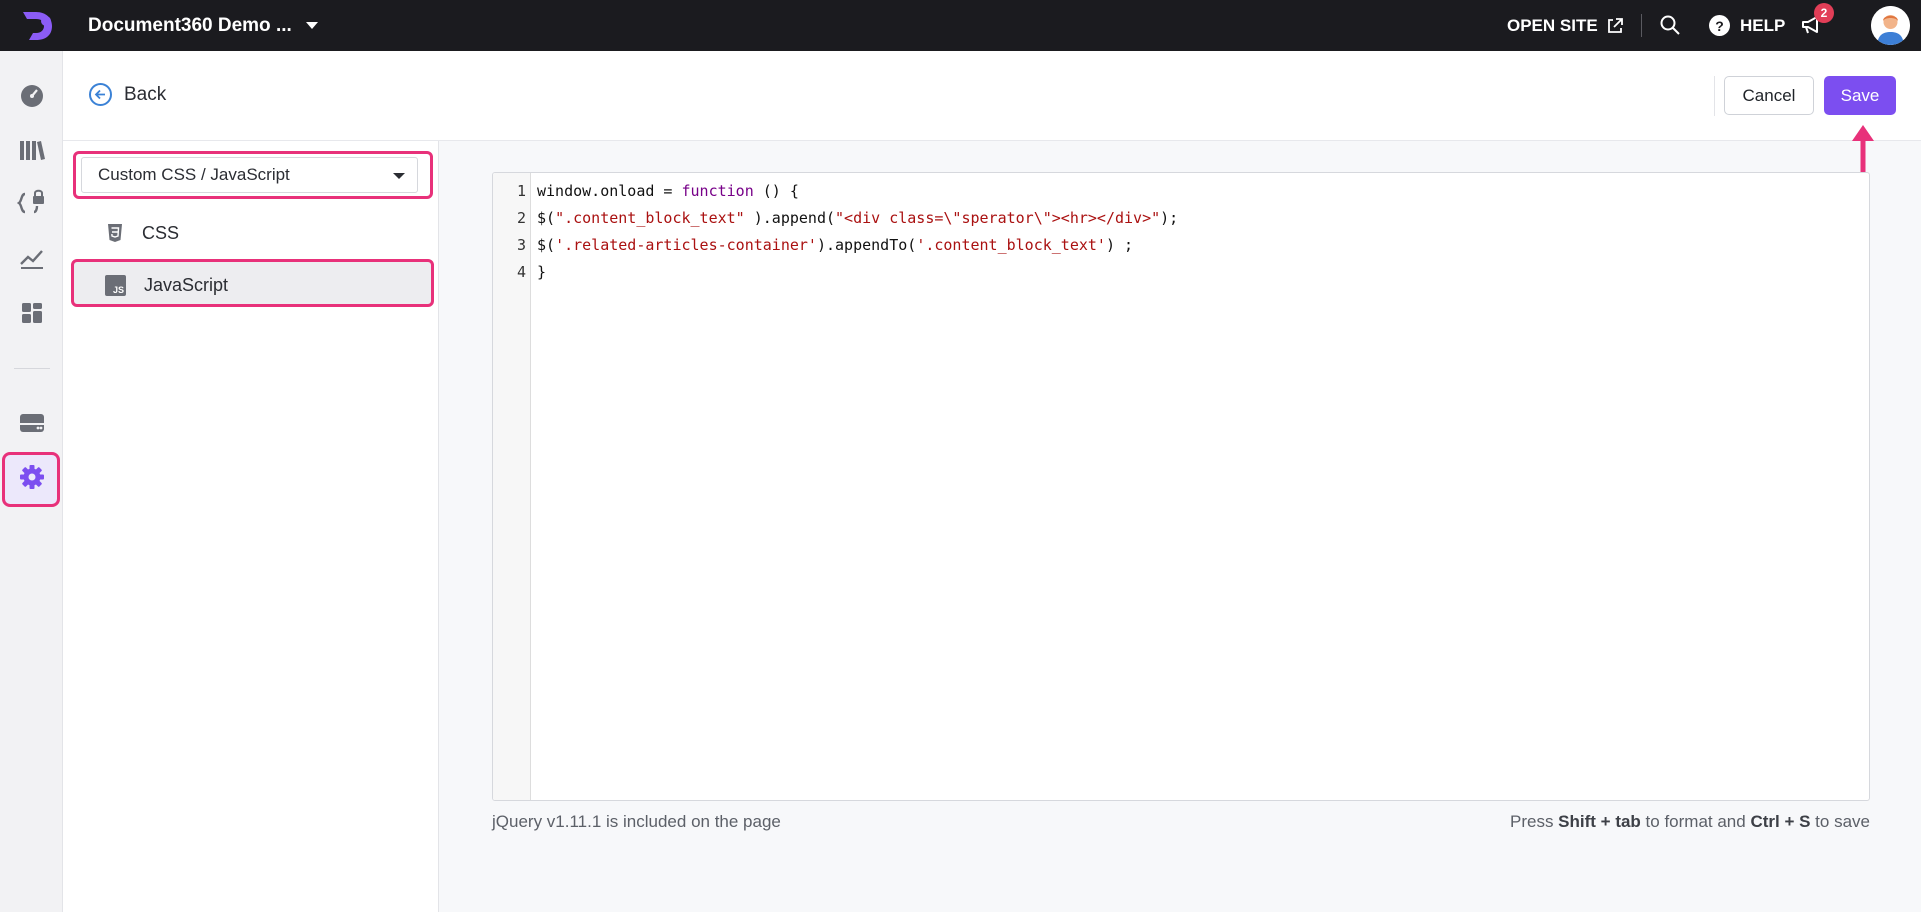 This screenshot has width=1921, height=912. Describe the element at coordinates (1552, 25) in the screenshot. I see `open-site-label: OPEN SITE` at that location.